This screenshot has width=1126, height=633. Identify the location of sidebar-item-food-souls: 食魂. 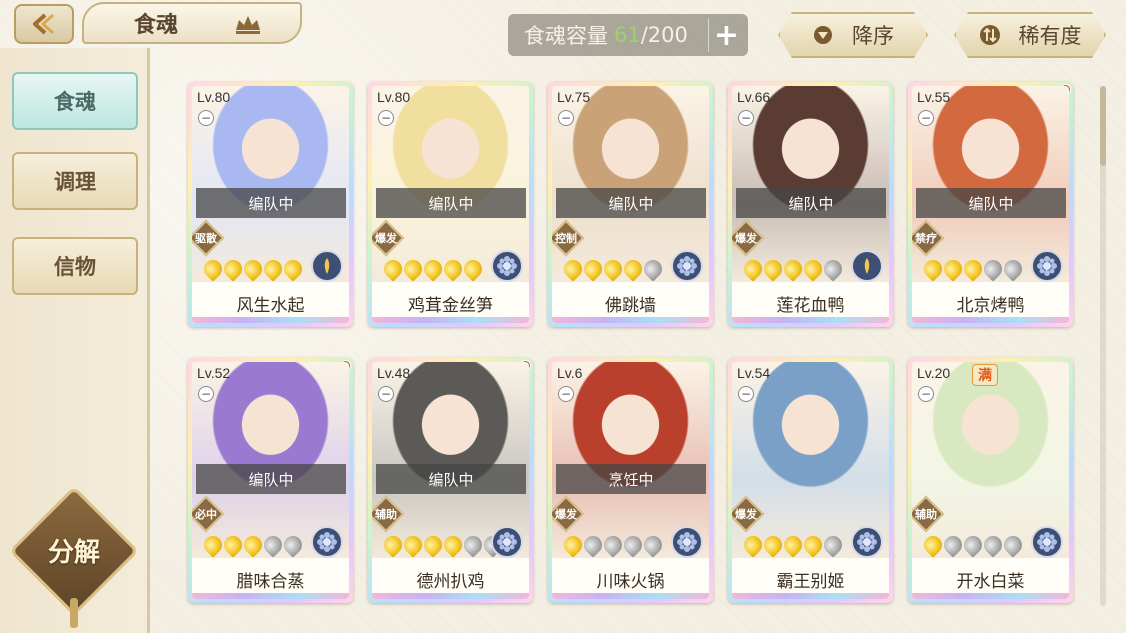
(75, 101).